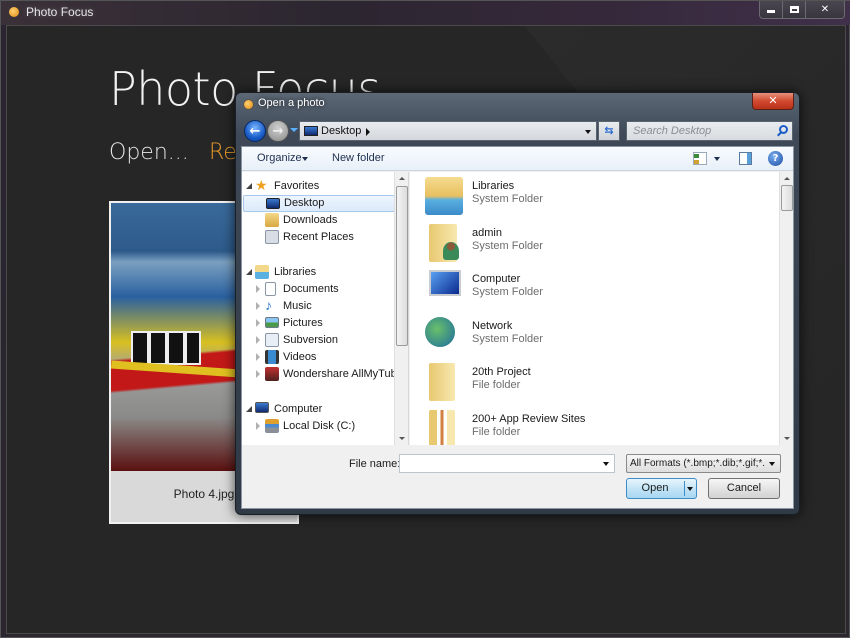  Describe the element at coordinates (318, 357) in the screenshot. I see `nav-item-videos: Videos` at that location.